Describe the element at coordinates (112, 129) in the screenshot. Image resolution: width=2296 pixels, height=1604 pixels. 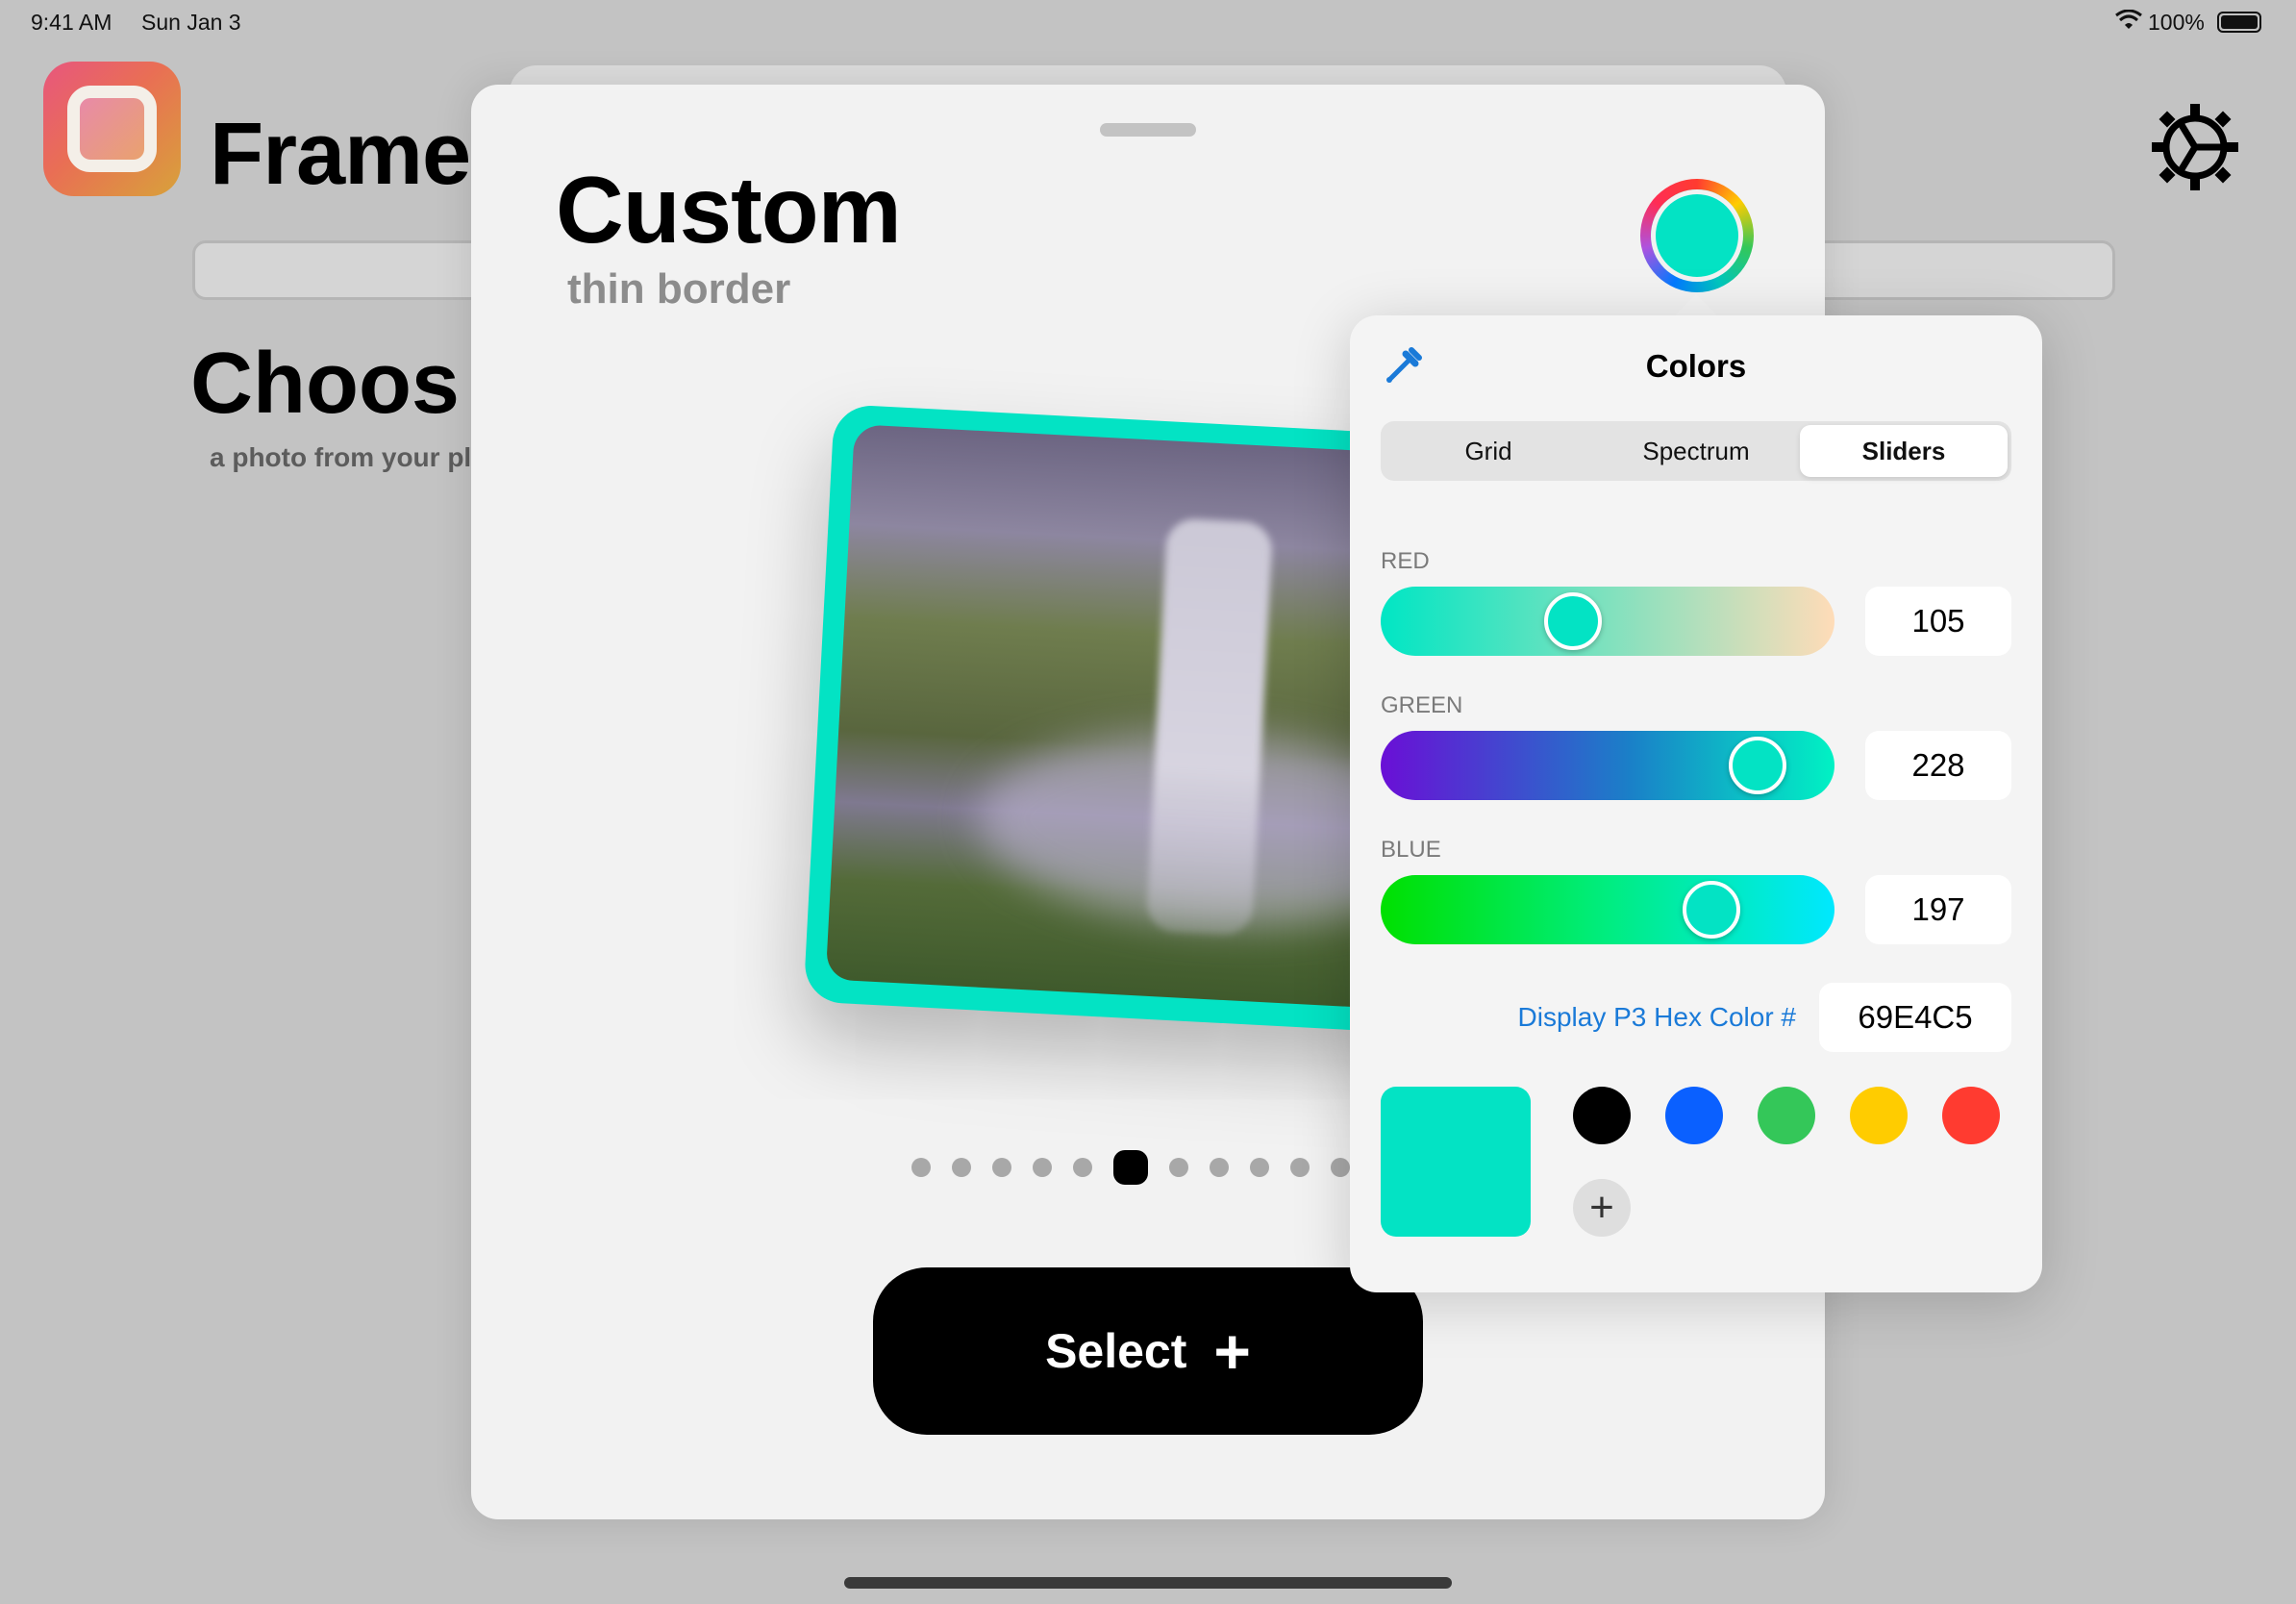
I see `app-logo` at that location.